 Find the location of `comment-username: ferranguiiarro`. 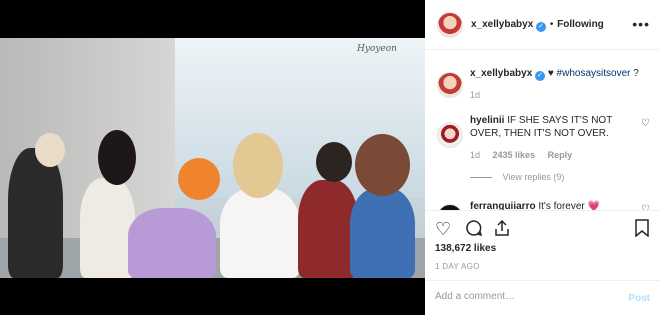

comment-username: ferranguiiarro is located at coordinates (503, 205).